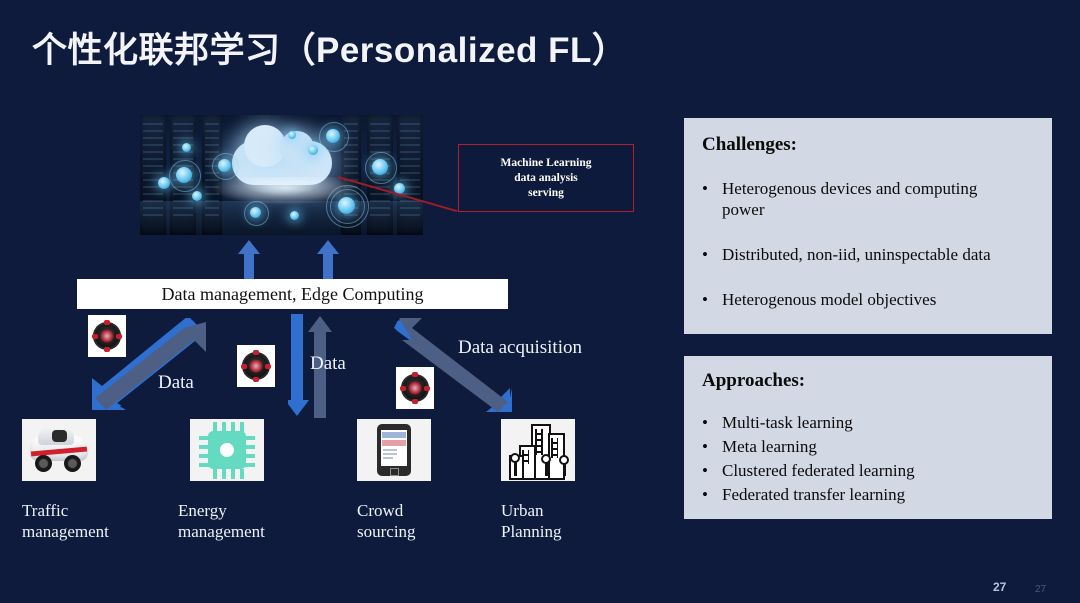  I want to click on machine-learning-callout-text: Machine Learning data analysis serving, so click(545, 178).